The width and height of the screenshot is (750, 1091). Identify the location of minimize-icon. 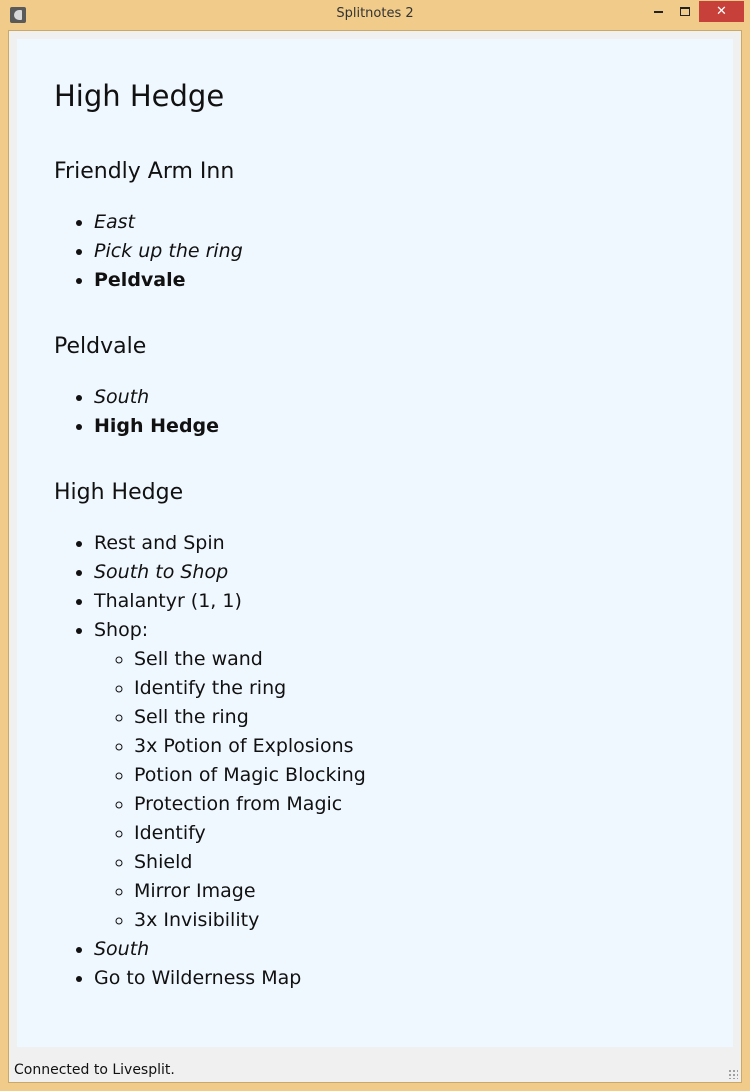
(658, 11).